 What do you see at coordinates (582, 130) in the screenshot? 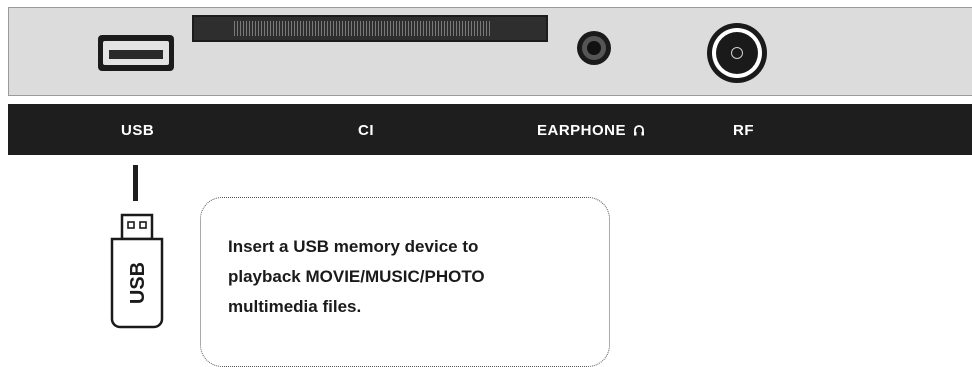
I see `earphone-label-text: EARPHONE` at bounding box center [582, 130].